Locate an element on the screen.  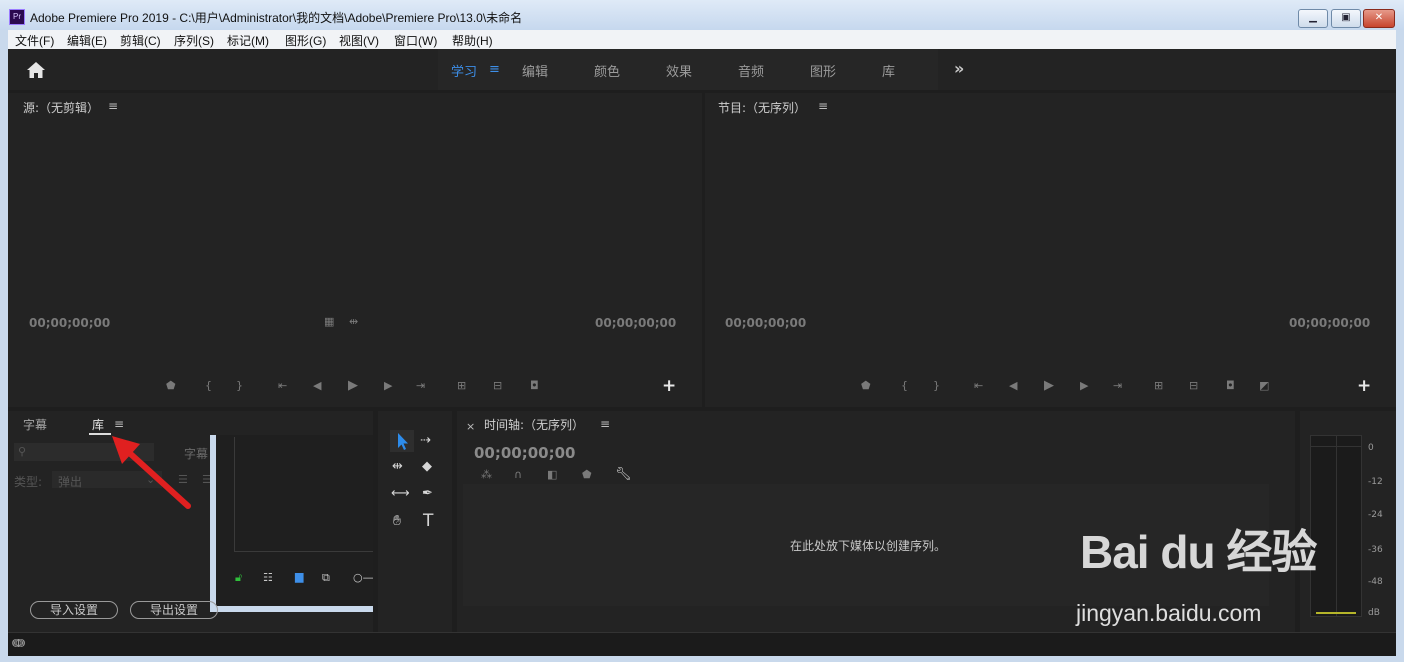
minimize-icon: ▁ is located at coordinates (1313, 17).